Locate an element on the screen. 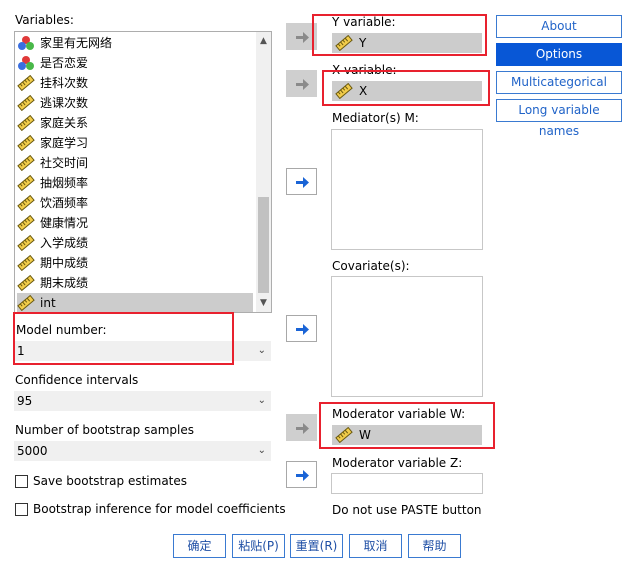 This screenshot has height=568, width=635. variable-list-item: 是否恋爱 is located at coordinates (135, 62).